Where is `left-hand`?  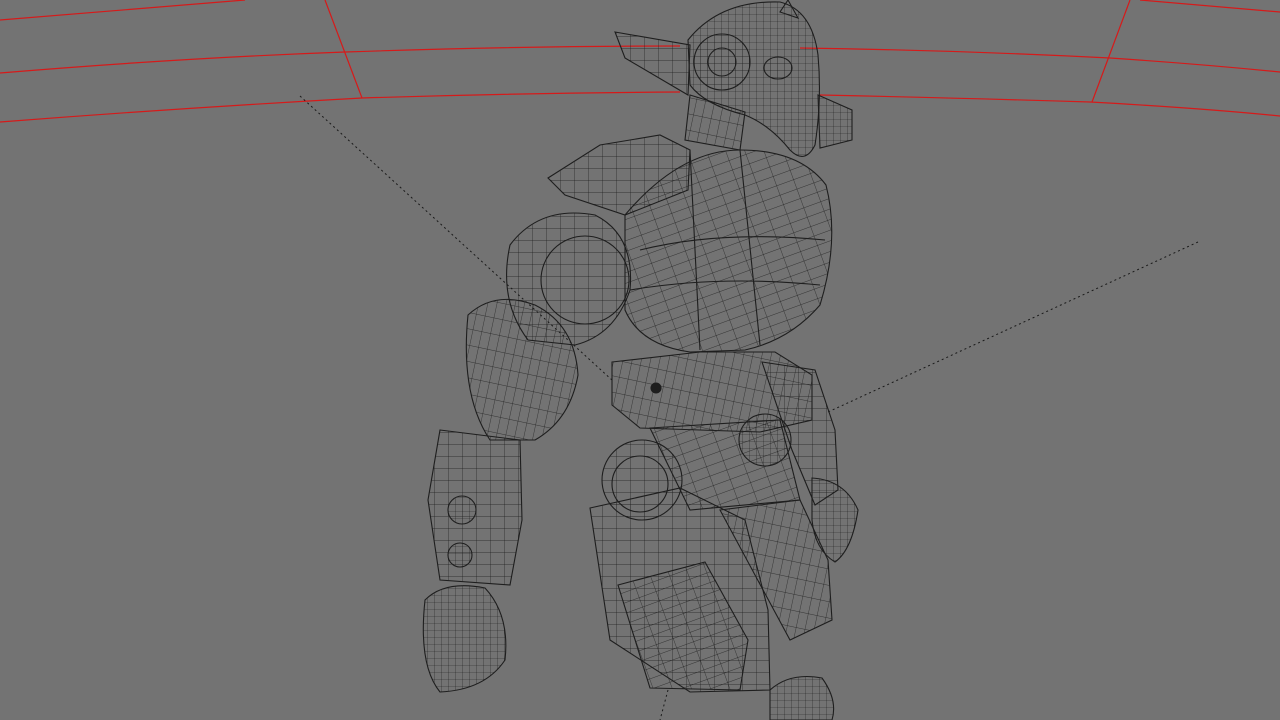
left-hand is located at coordinates (464, 639).